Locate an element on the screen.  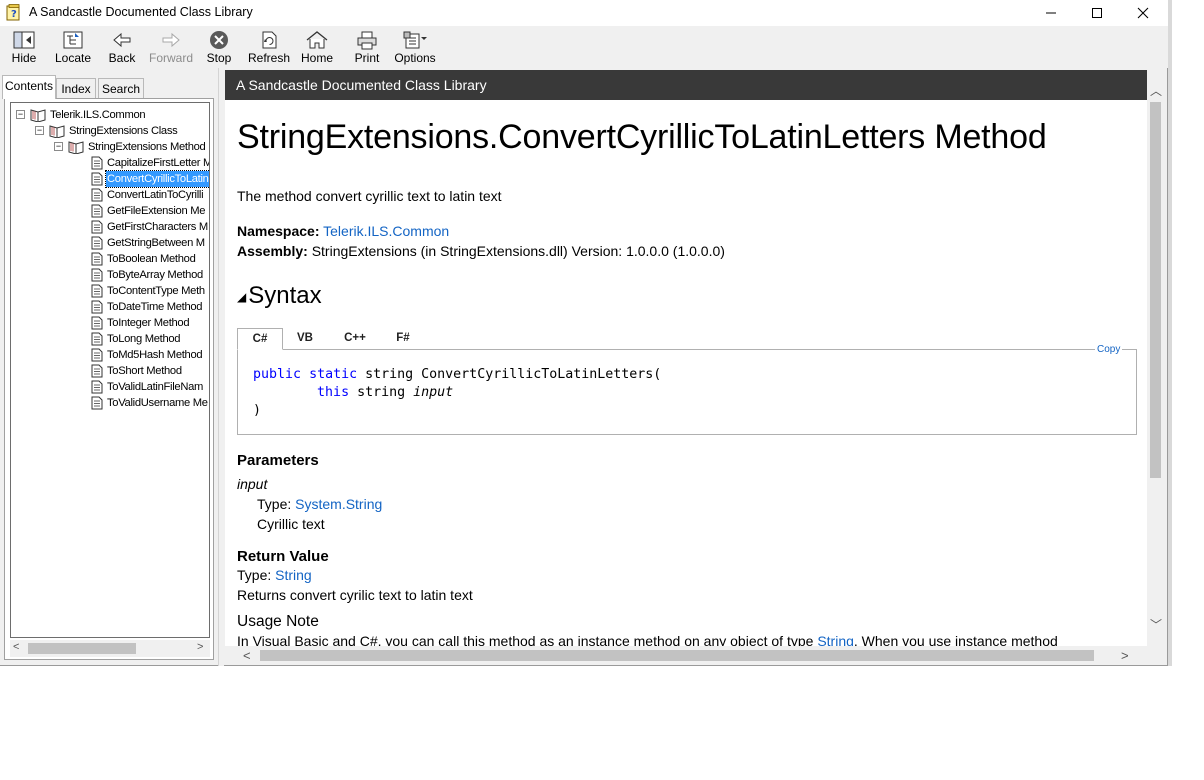
tree-node-methods: − StringExtensions Method is located at coordinates (110, 147).